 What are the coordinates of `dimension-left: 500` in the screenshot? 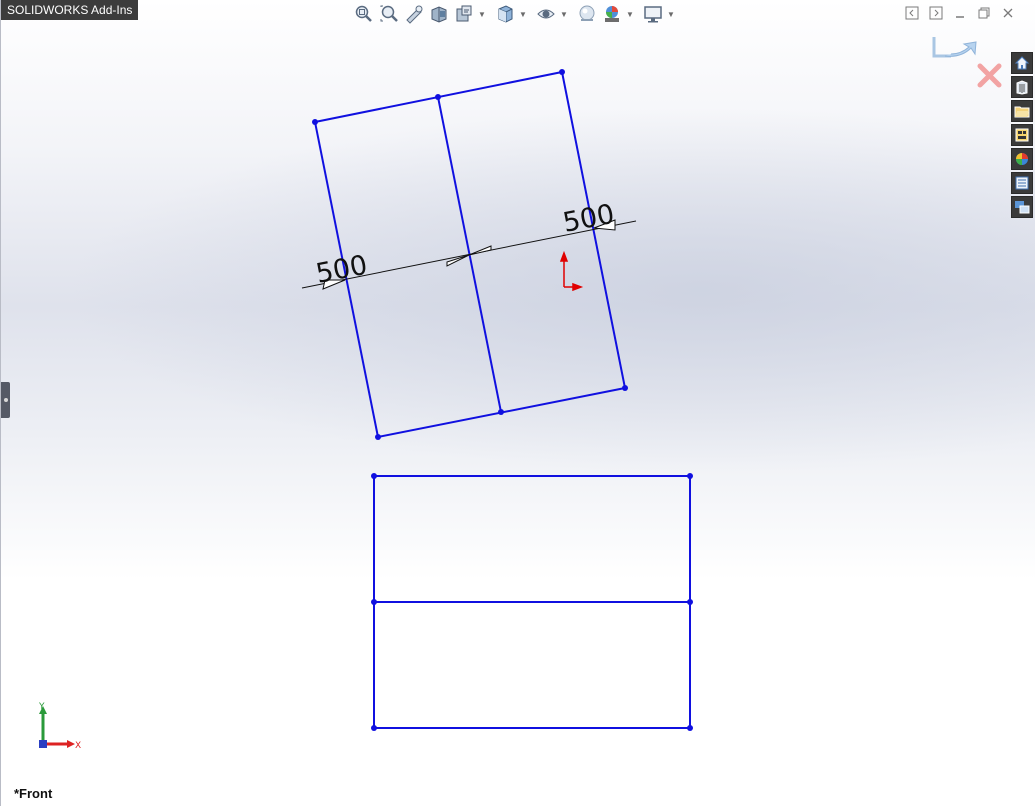 It's located at (341, 270).